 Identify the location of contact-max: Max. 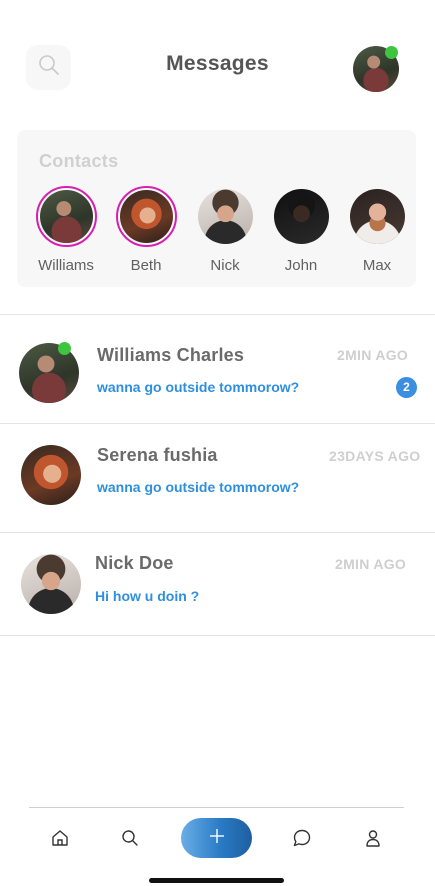
(377, 230).